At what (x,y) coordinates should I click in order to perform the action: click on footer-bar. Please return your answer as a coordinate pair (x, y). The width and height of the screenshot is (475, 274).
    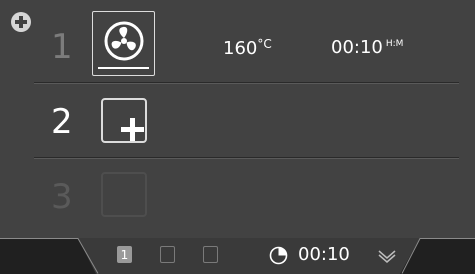
    Looking at the image, I should click on (237, 256).